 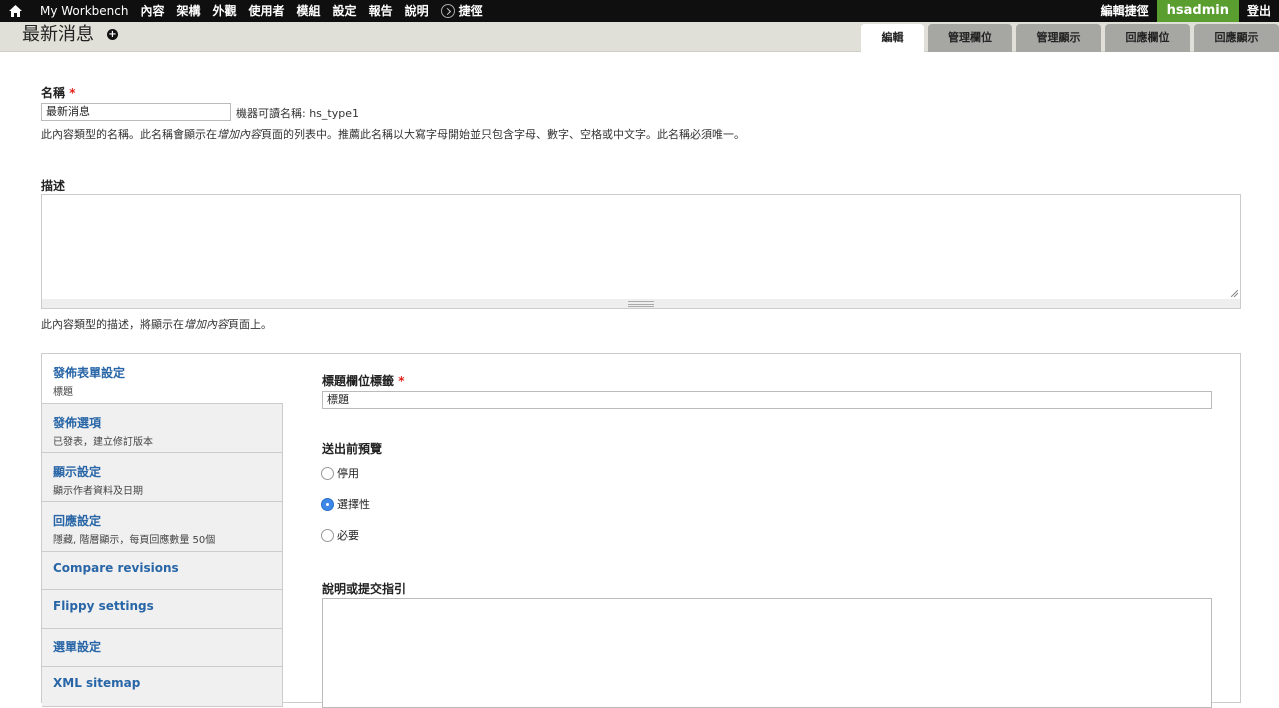 I want to click on edit-shortcuts-link: 編輯捷徑, so click(x=1125, y=11).